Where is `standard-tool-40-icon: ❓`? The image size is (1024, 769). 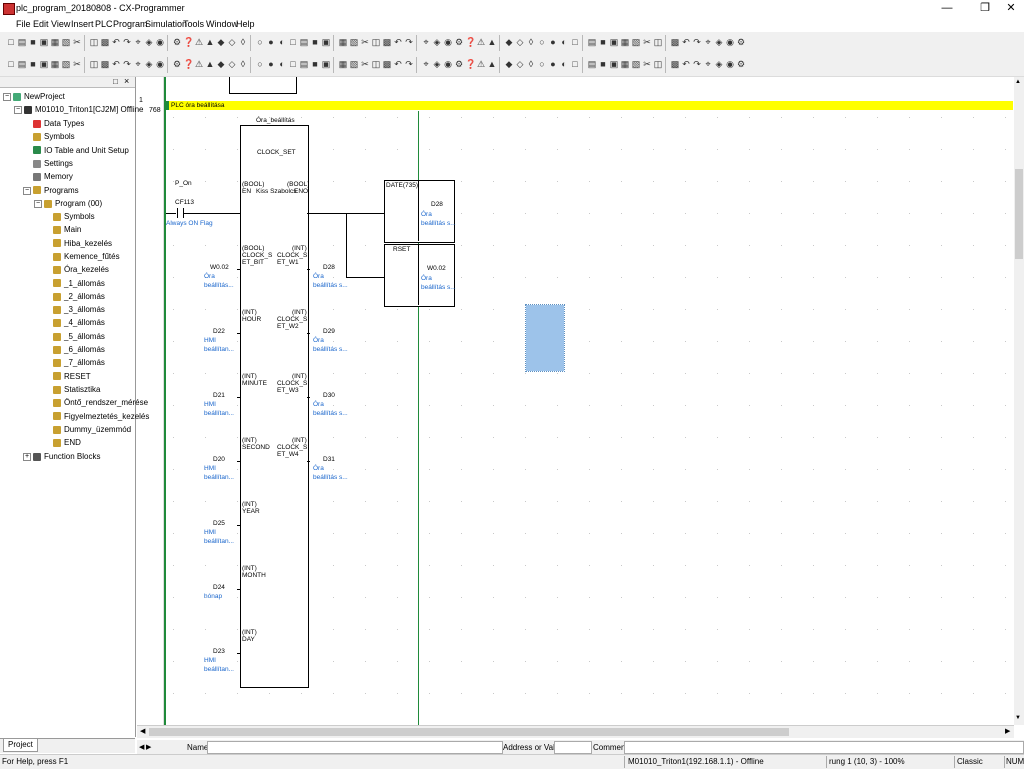 standard-tool-40-icon: ❓ is located at coordinates (470, 42).